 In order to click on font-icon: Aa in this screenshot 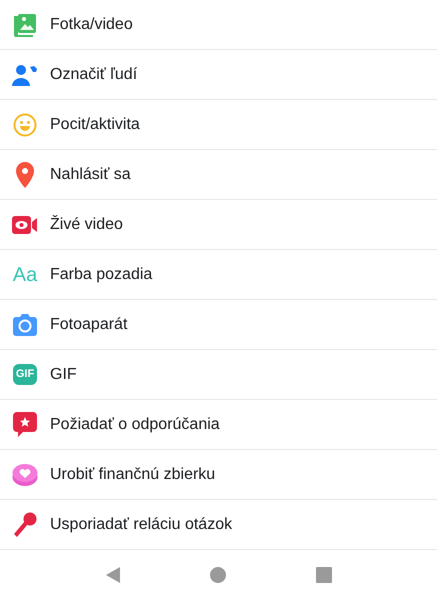, I will do `click(25, 274)`.